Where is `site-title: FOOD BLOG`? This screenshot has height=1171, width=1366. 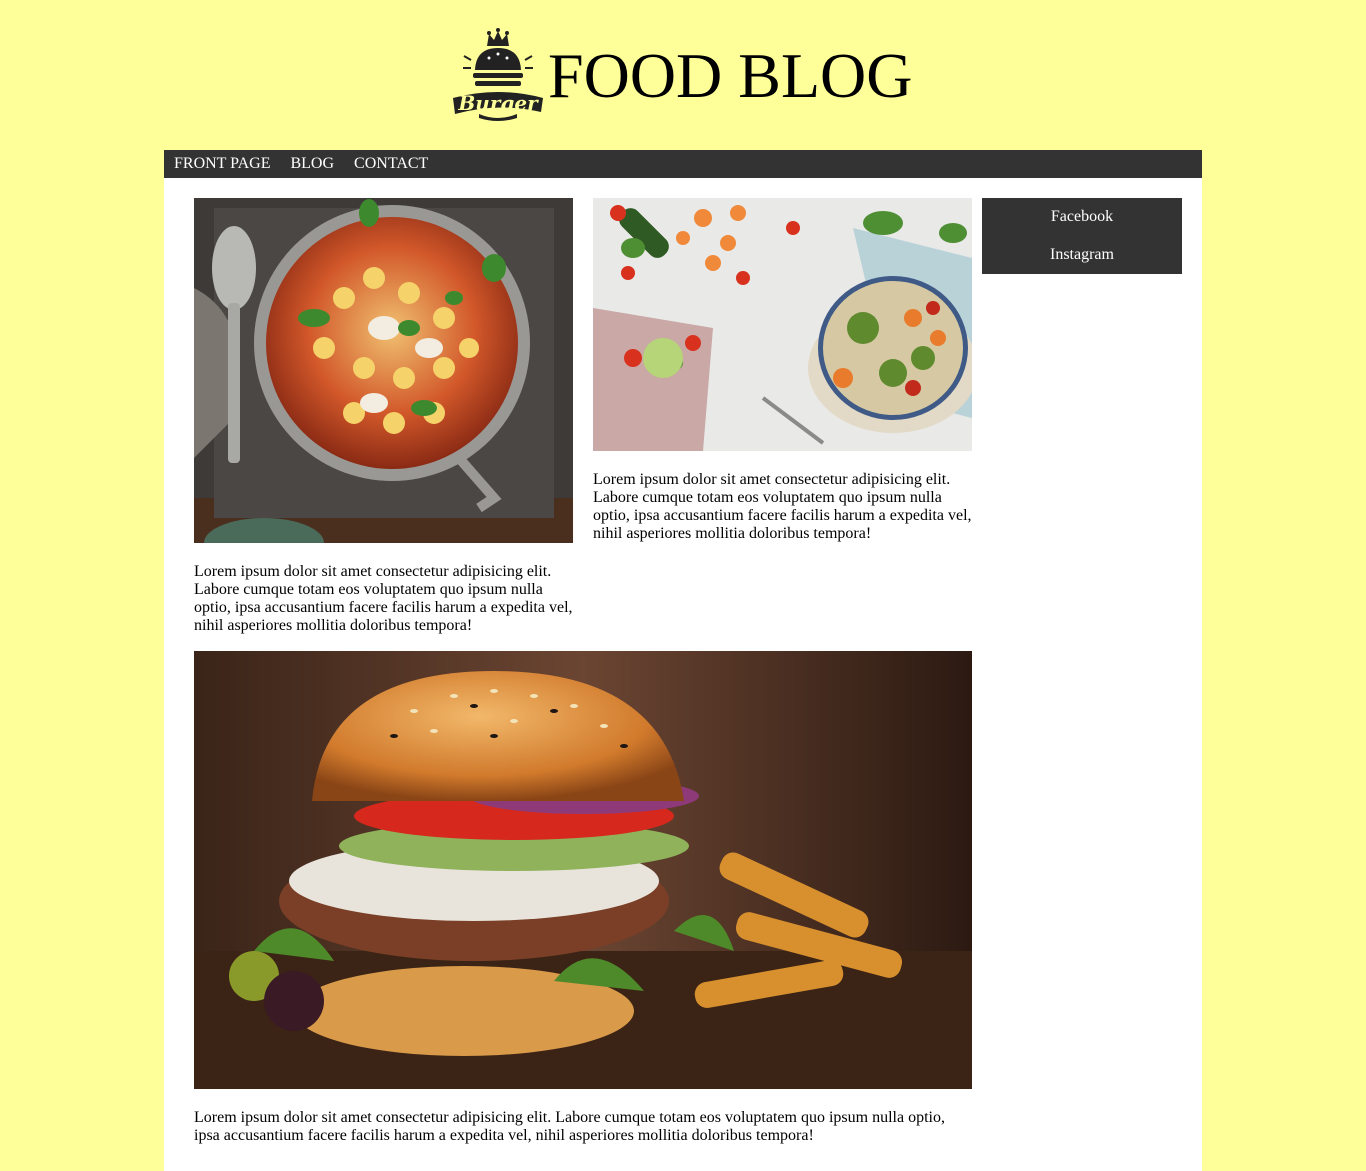
site-title: FOOD BLOG is located at coordinates (730, 75).